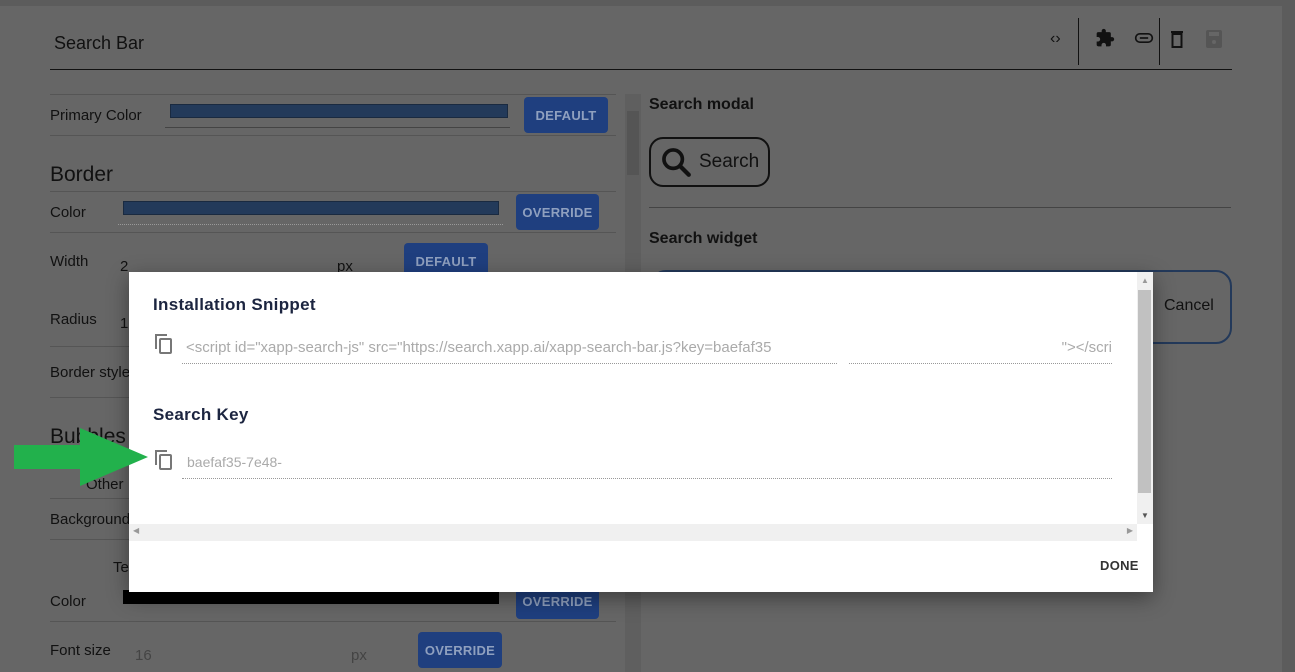 Image resolution: width=1295 pixels, height=672 pixels. I want to click on header-divider, so click(641, 69).